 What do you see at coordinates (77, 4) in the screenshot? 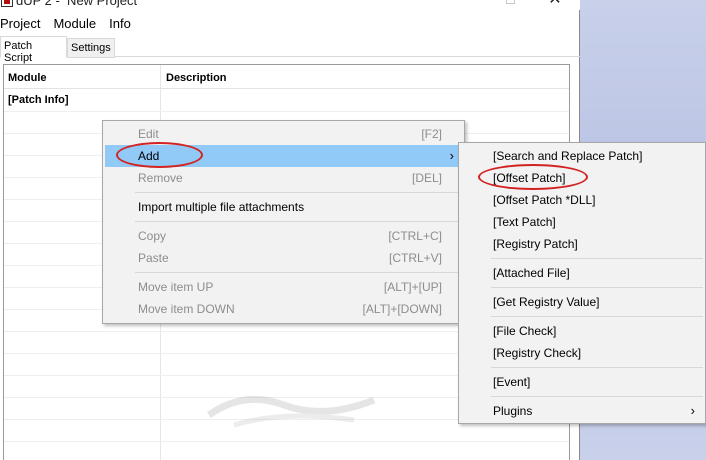
I see `window-title: dUP 2 - New Project` at bounding box center [77, 4].